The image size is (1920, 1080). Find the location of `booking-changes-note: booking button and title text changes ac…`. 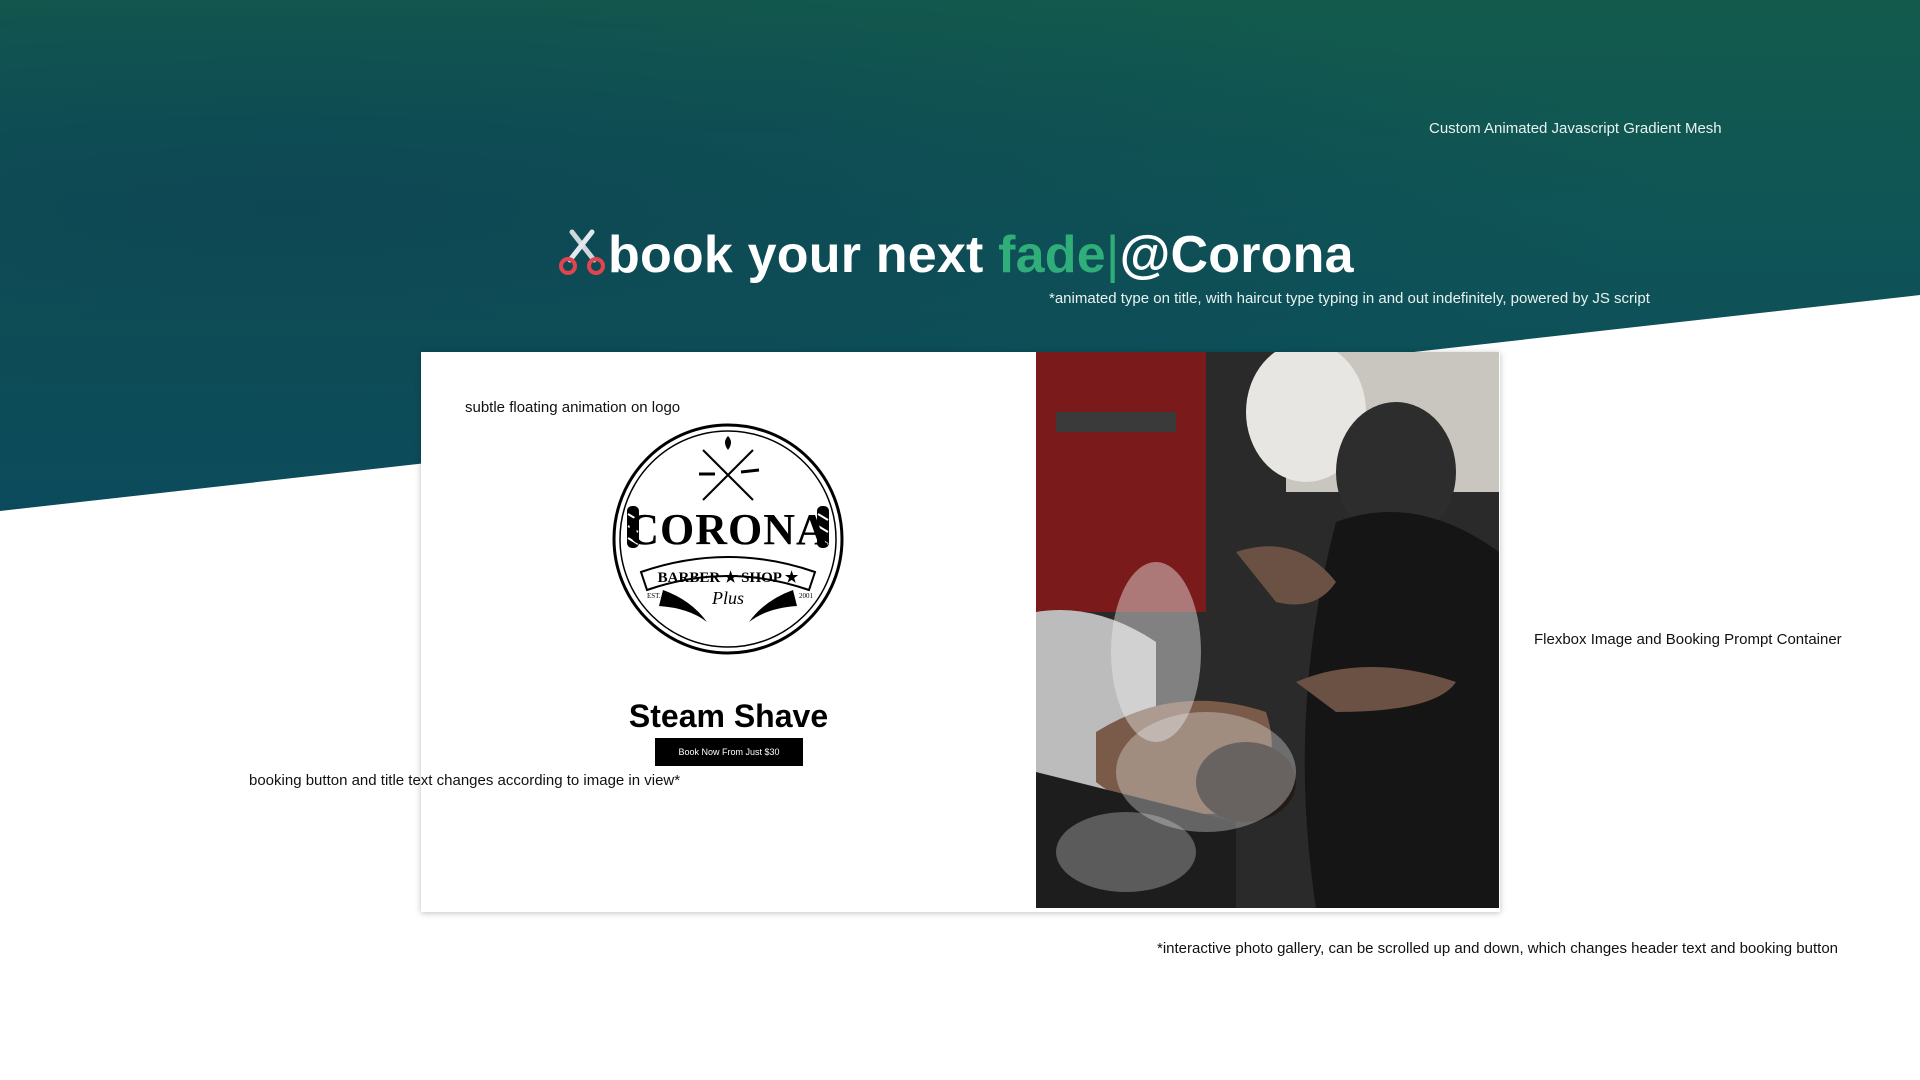

booking-changes-note: booking button and title text changes ac… is located at coordinates (465, 780).